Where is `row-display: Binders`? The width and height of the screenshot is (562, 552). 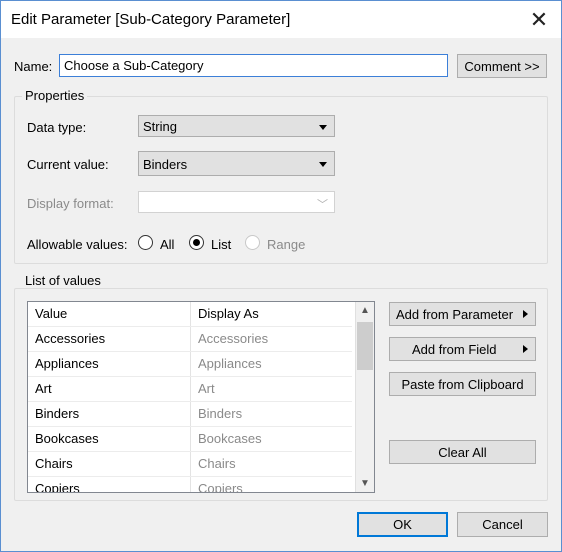 row-display: Binders is located at coordinates (220, 413).